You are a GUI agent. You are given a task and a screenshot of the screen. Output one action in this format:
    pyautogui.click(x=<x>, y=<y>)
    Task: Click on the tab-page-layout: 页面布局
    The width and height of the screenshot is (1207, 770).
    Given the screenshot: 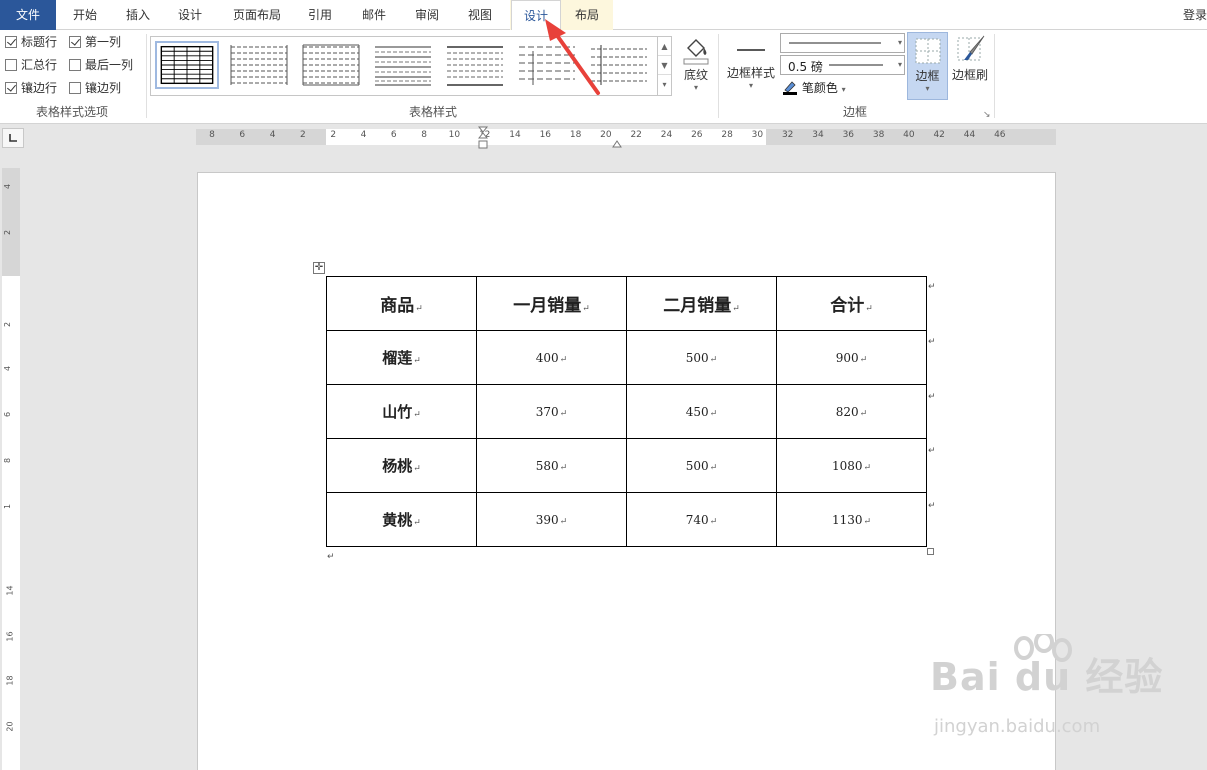 What is the action you would take?
    pyautogui.click(x=257, y=15)
    